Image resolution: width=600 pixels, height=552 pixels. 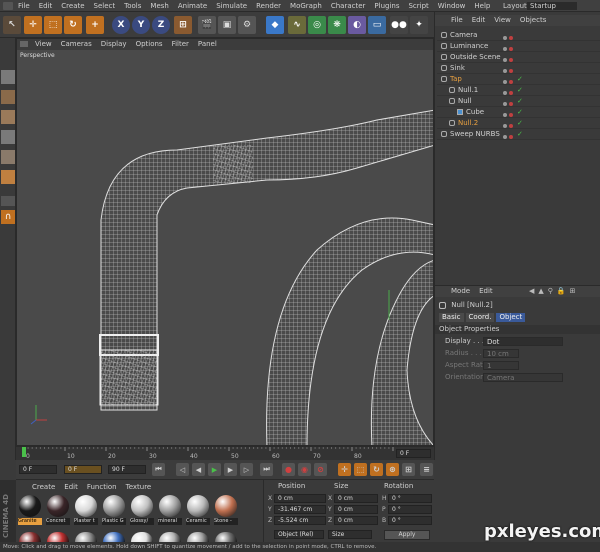 I want to click on material-swatch: Plastic G, so click(x=114, y=509).